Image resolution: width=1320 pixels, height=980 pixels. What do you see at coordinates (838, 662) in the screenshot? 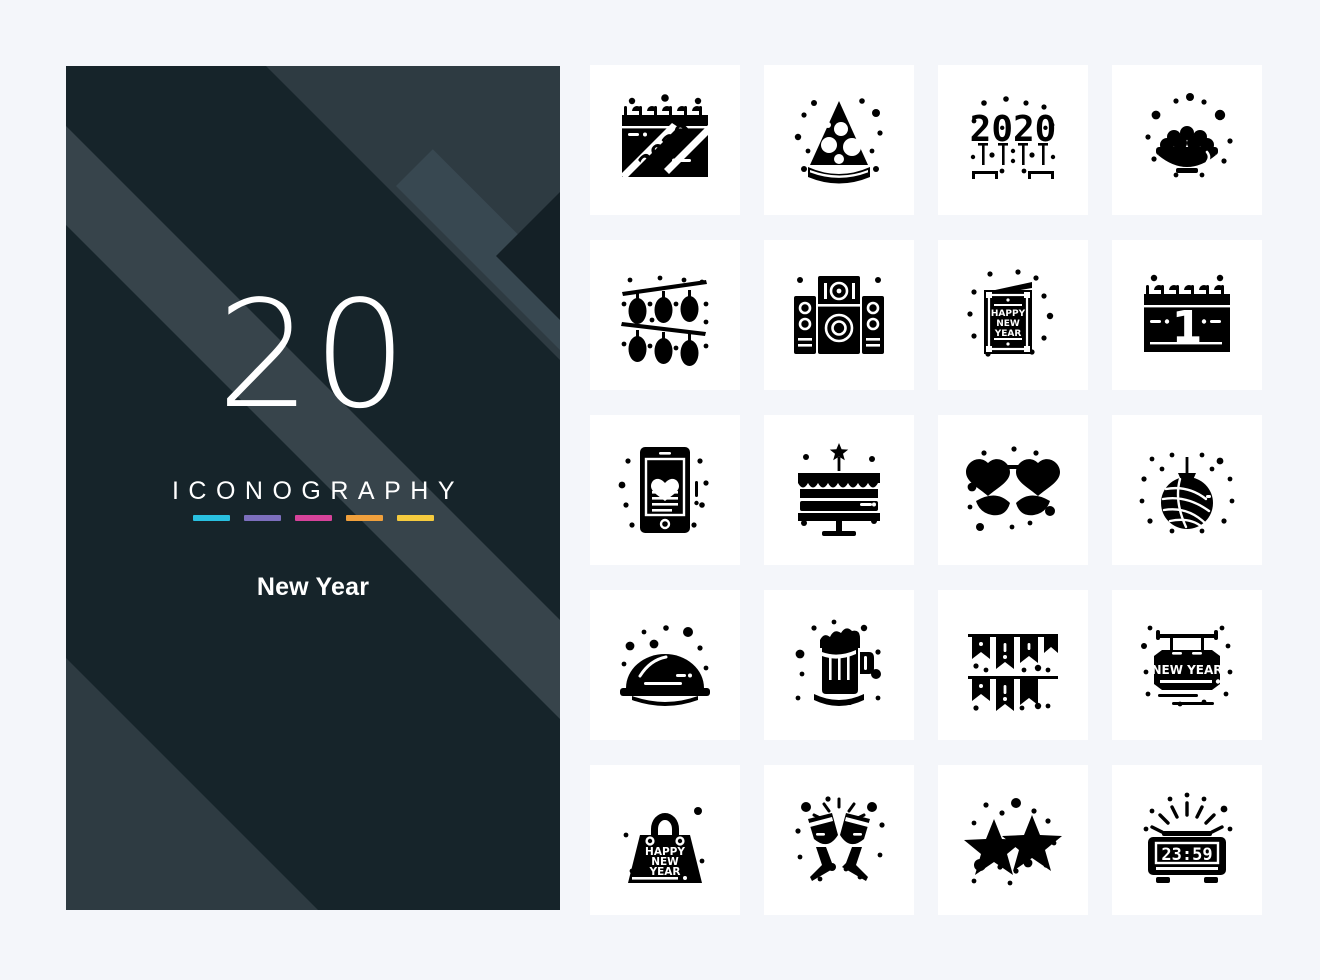
I see `beer-mug-icon` at bounding box center [838, 662].